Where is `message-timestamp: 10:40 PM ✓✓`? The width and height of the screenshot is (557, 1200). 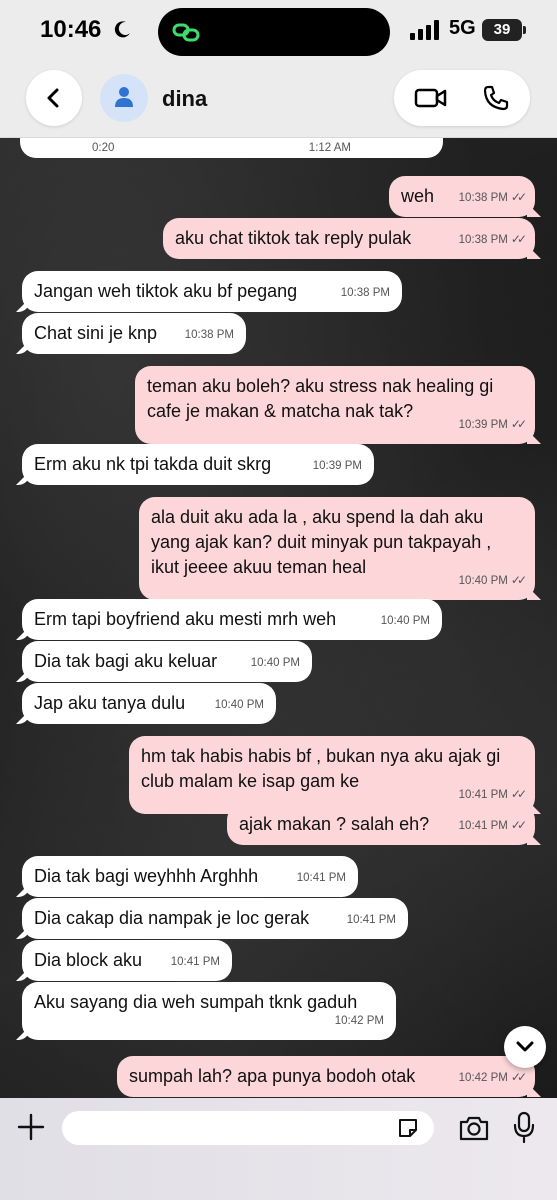 message-timestamp: 10:40 PM ✓✓ is located at coordinates (492, 581).